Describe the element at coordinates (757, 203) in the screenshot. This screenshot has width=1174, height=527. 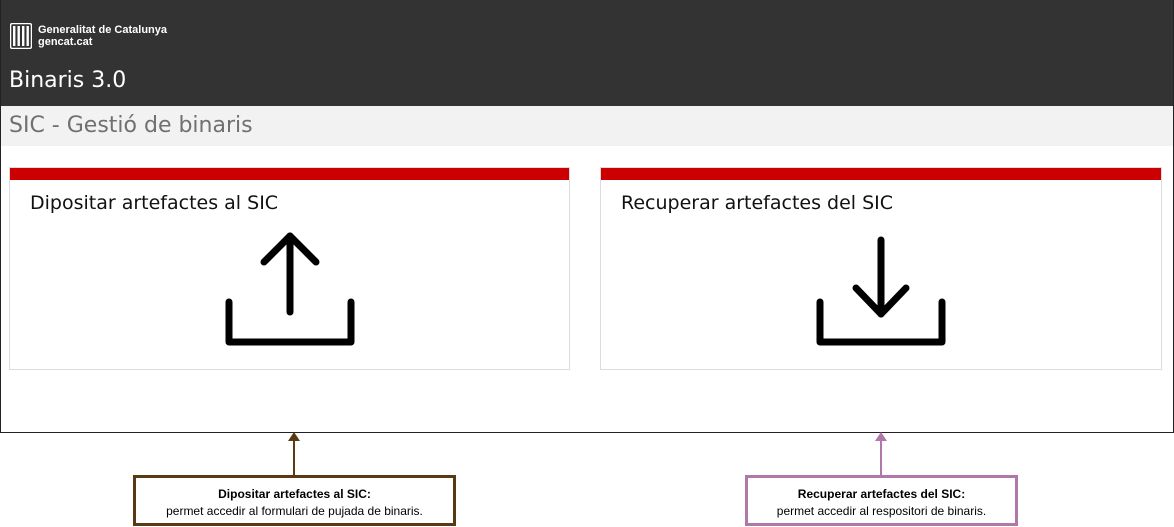
I see `card-title: Recuperar artefactes del SIC` at that location.